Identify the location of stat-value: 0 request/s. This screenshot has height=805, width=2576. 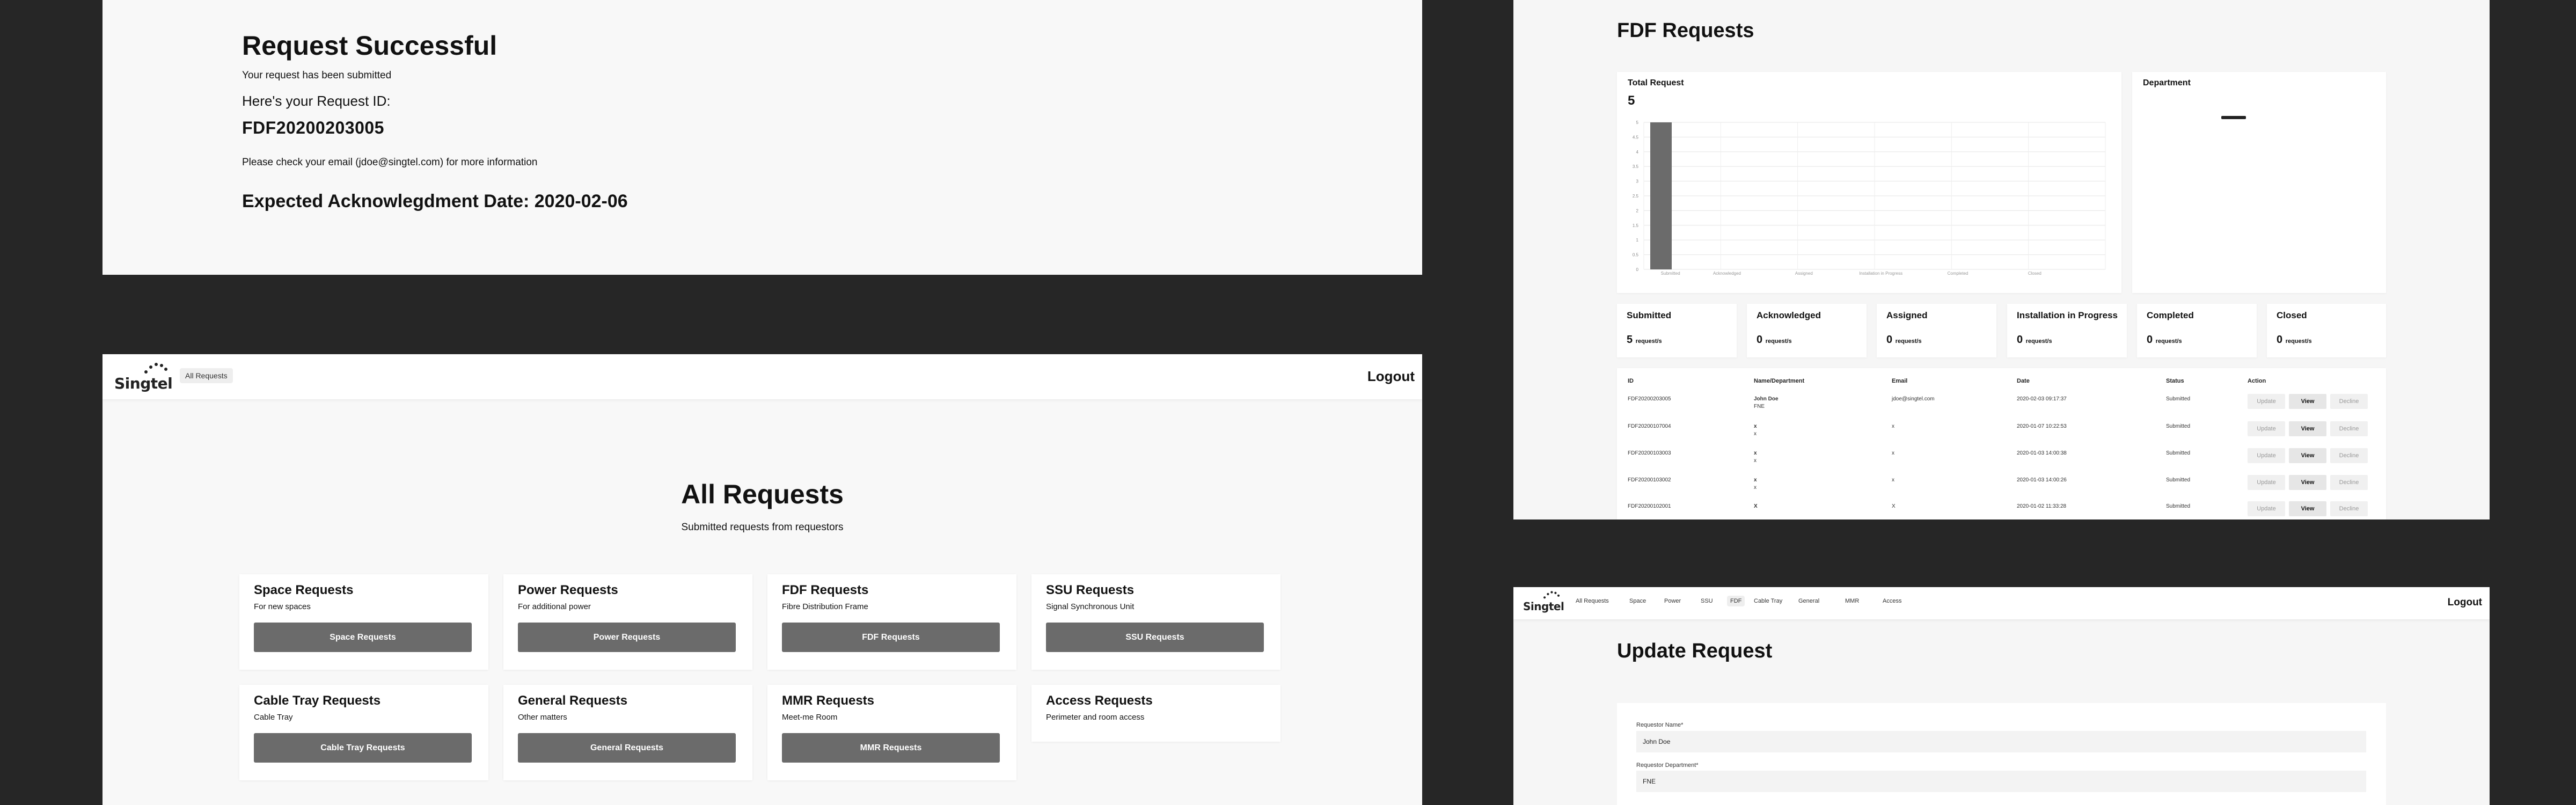
(1774, 340).